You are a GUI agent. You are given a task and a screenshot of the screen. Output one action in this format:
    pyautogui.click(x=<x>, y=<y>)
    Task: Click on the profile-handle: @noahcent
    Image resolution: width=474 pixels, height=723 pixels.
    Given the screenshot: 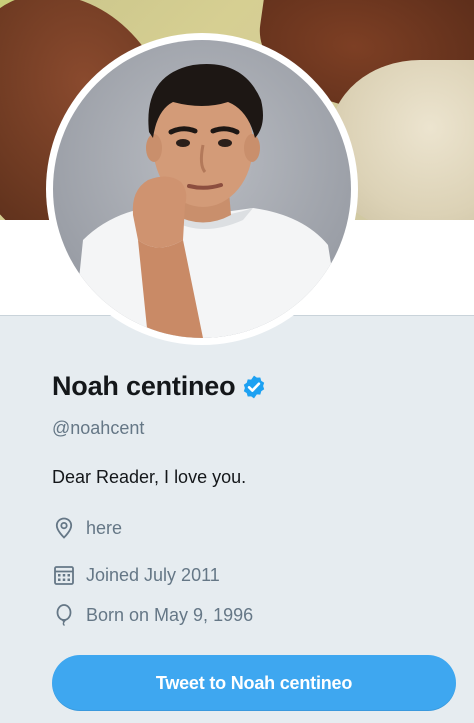 What is the action you would take?
    pyautogui.click(x=98, y=428)
    